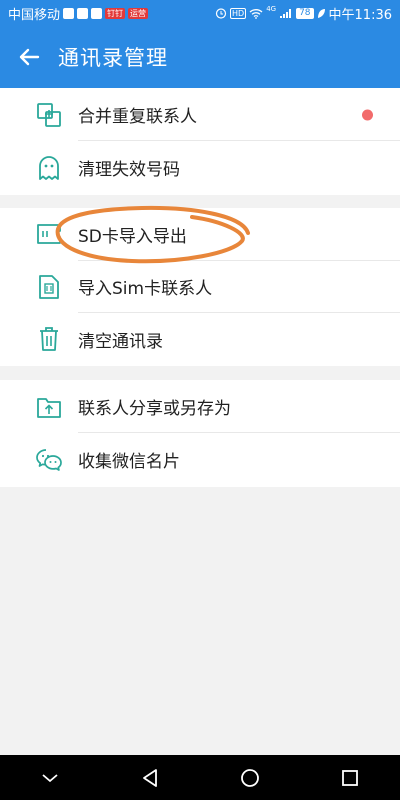 Image resolution: width=400 pixels, height=800 pixels. I want to click on network-type: 4G, so click(271, 9).